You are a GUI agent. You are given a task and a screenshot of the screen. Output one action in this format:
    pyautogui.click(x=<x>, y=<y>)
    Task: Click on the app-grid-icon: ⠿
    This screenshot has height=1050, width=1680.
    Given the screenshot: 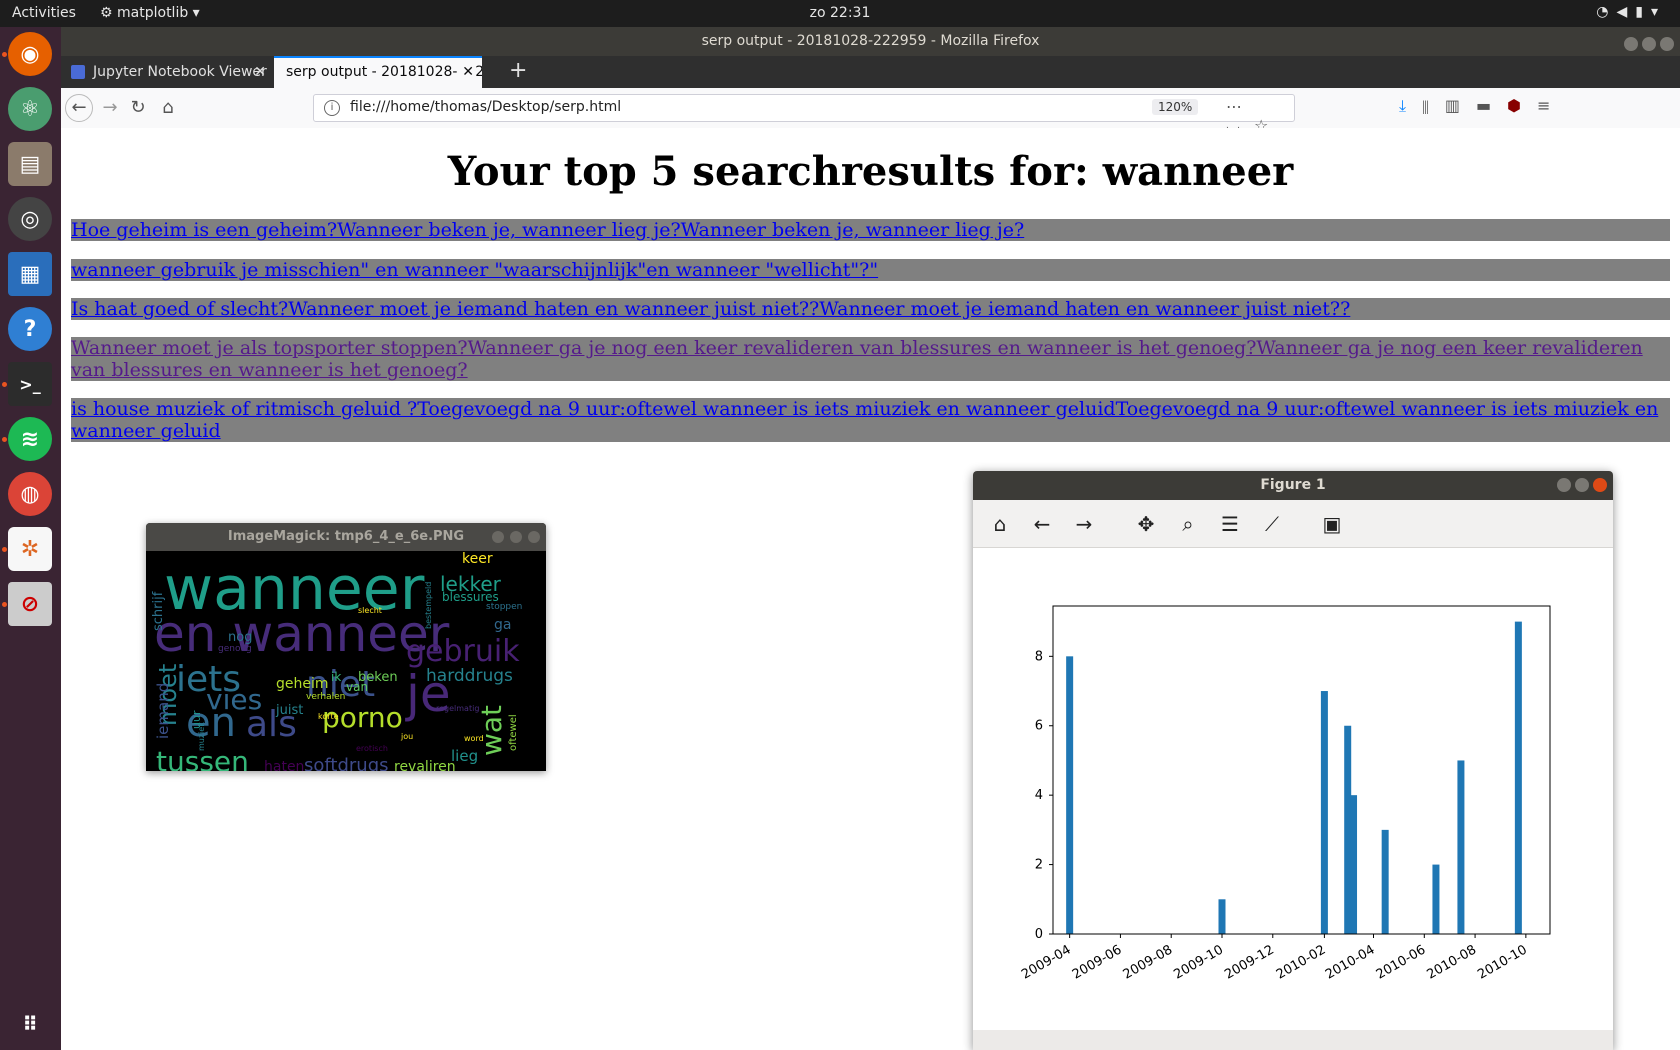 What is the action you would take?
    pyautogui.click(x=30, y=1024)
    